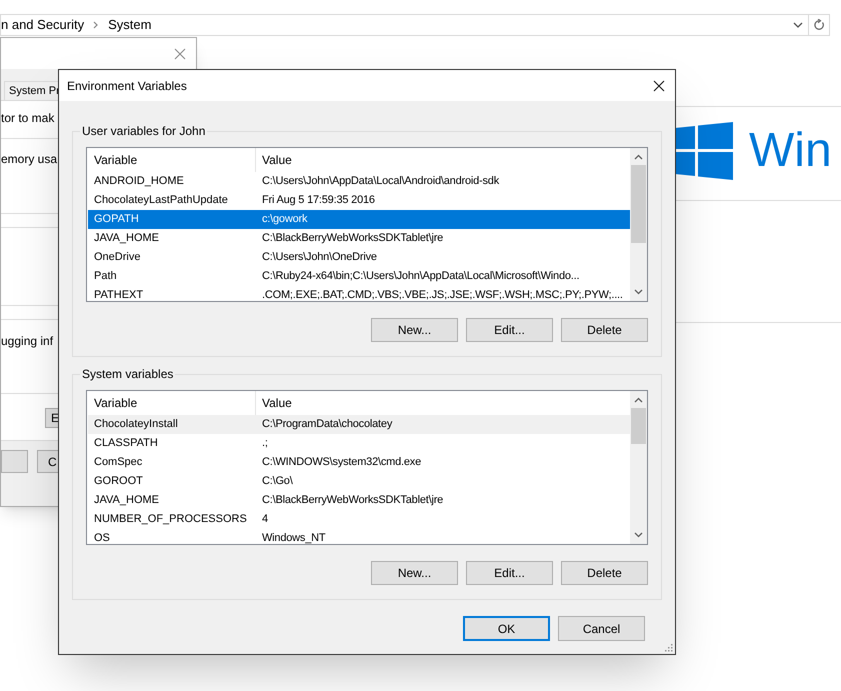 Image resolution: width=841 pixels, height=691 pixels. Describe the element at coordinates (27, 341) in the screenshot. I see `description-text: ugging inf` at that location.